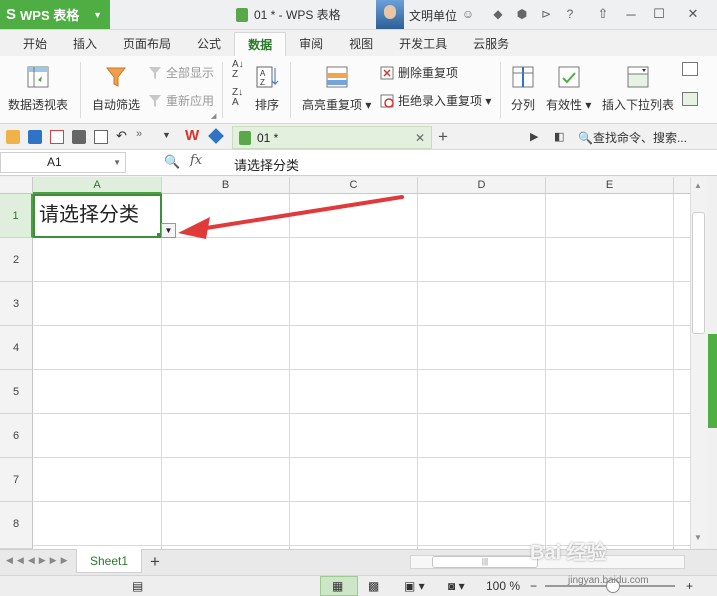 The width and height of the screenshot is (717, 596). I want to click on scroll-down-icon: ▼, so click(698, 537).